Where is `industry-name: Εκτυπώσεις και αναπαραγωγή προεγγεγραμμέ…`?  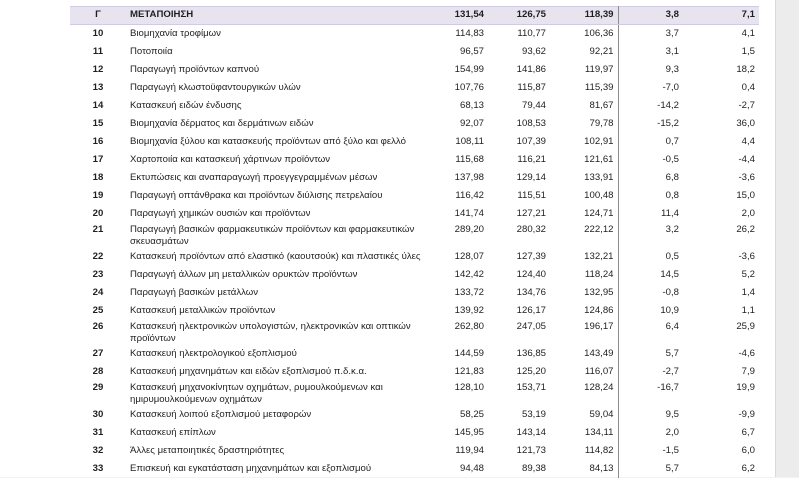
industry-name: Εκτυπώσεις και αναπαραγωγή προεγγεγραμμέ… is located at coordinates (276, 178).